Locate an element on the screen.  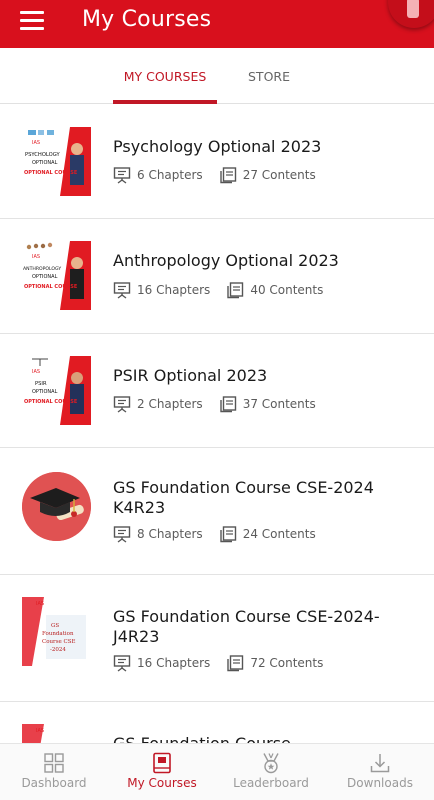
course-thumbnail-art: IAS is located at coordinates (56, 733).